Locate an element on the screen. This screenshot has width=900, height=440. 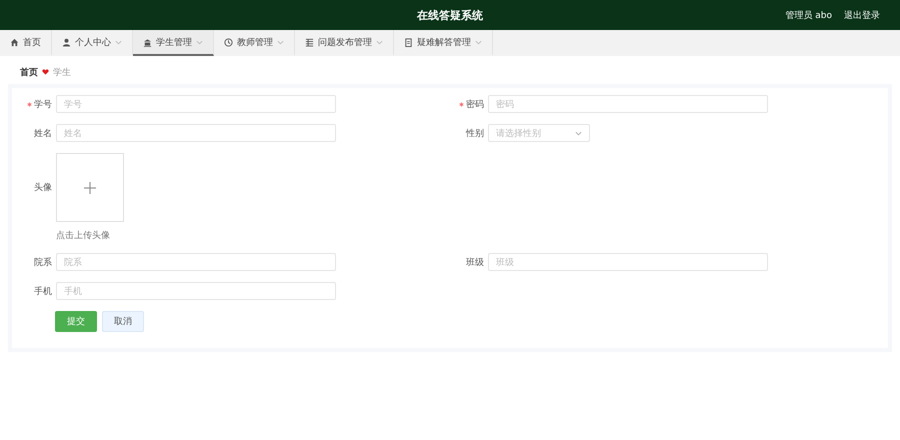
field-label: 院系 is located at coordinates (43, 262).